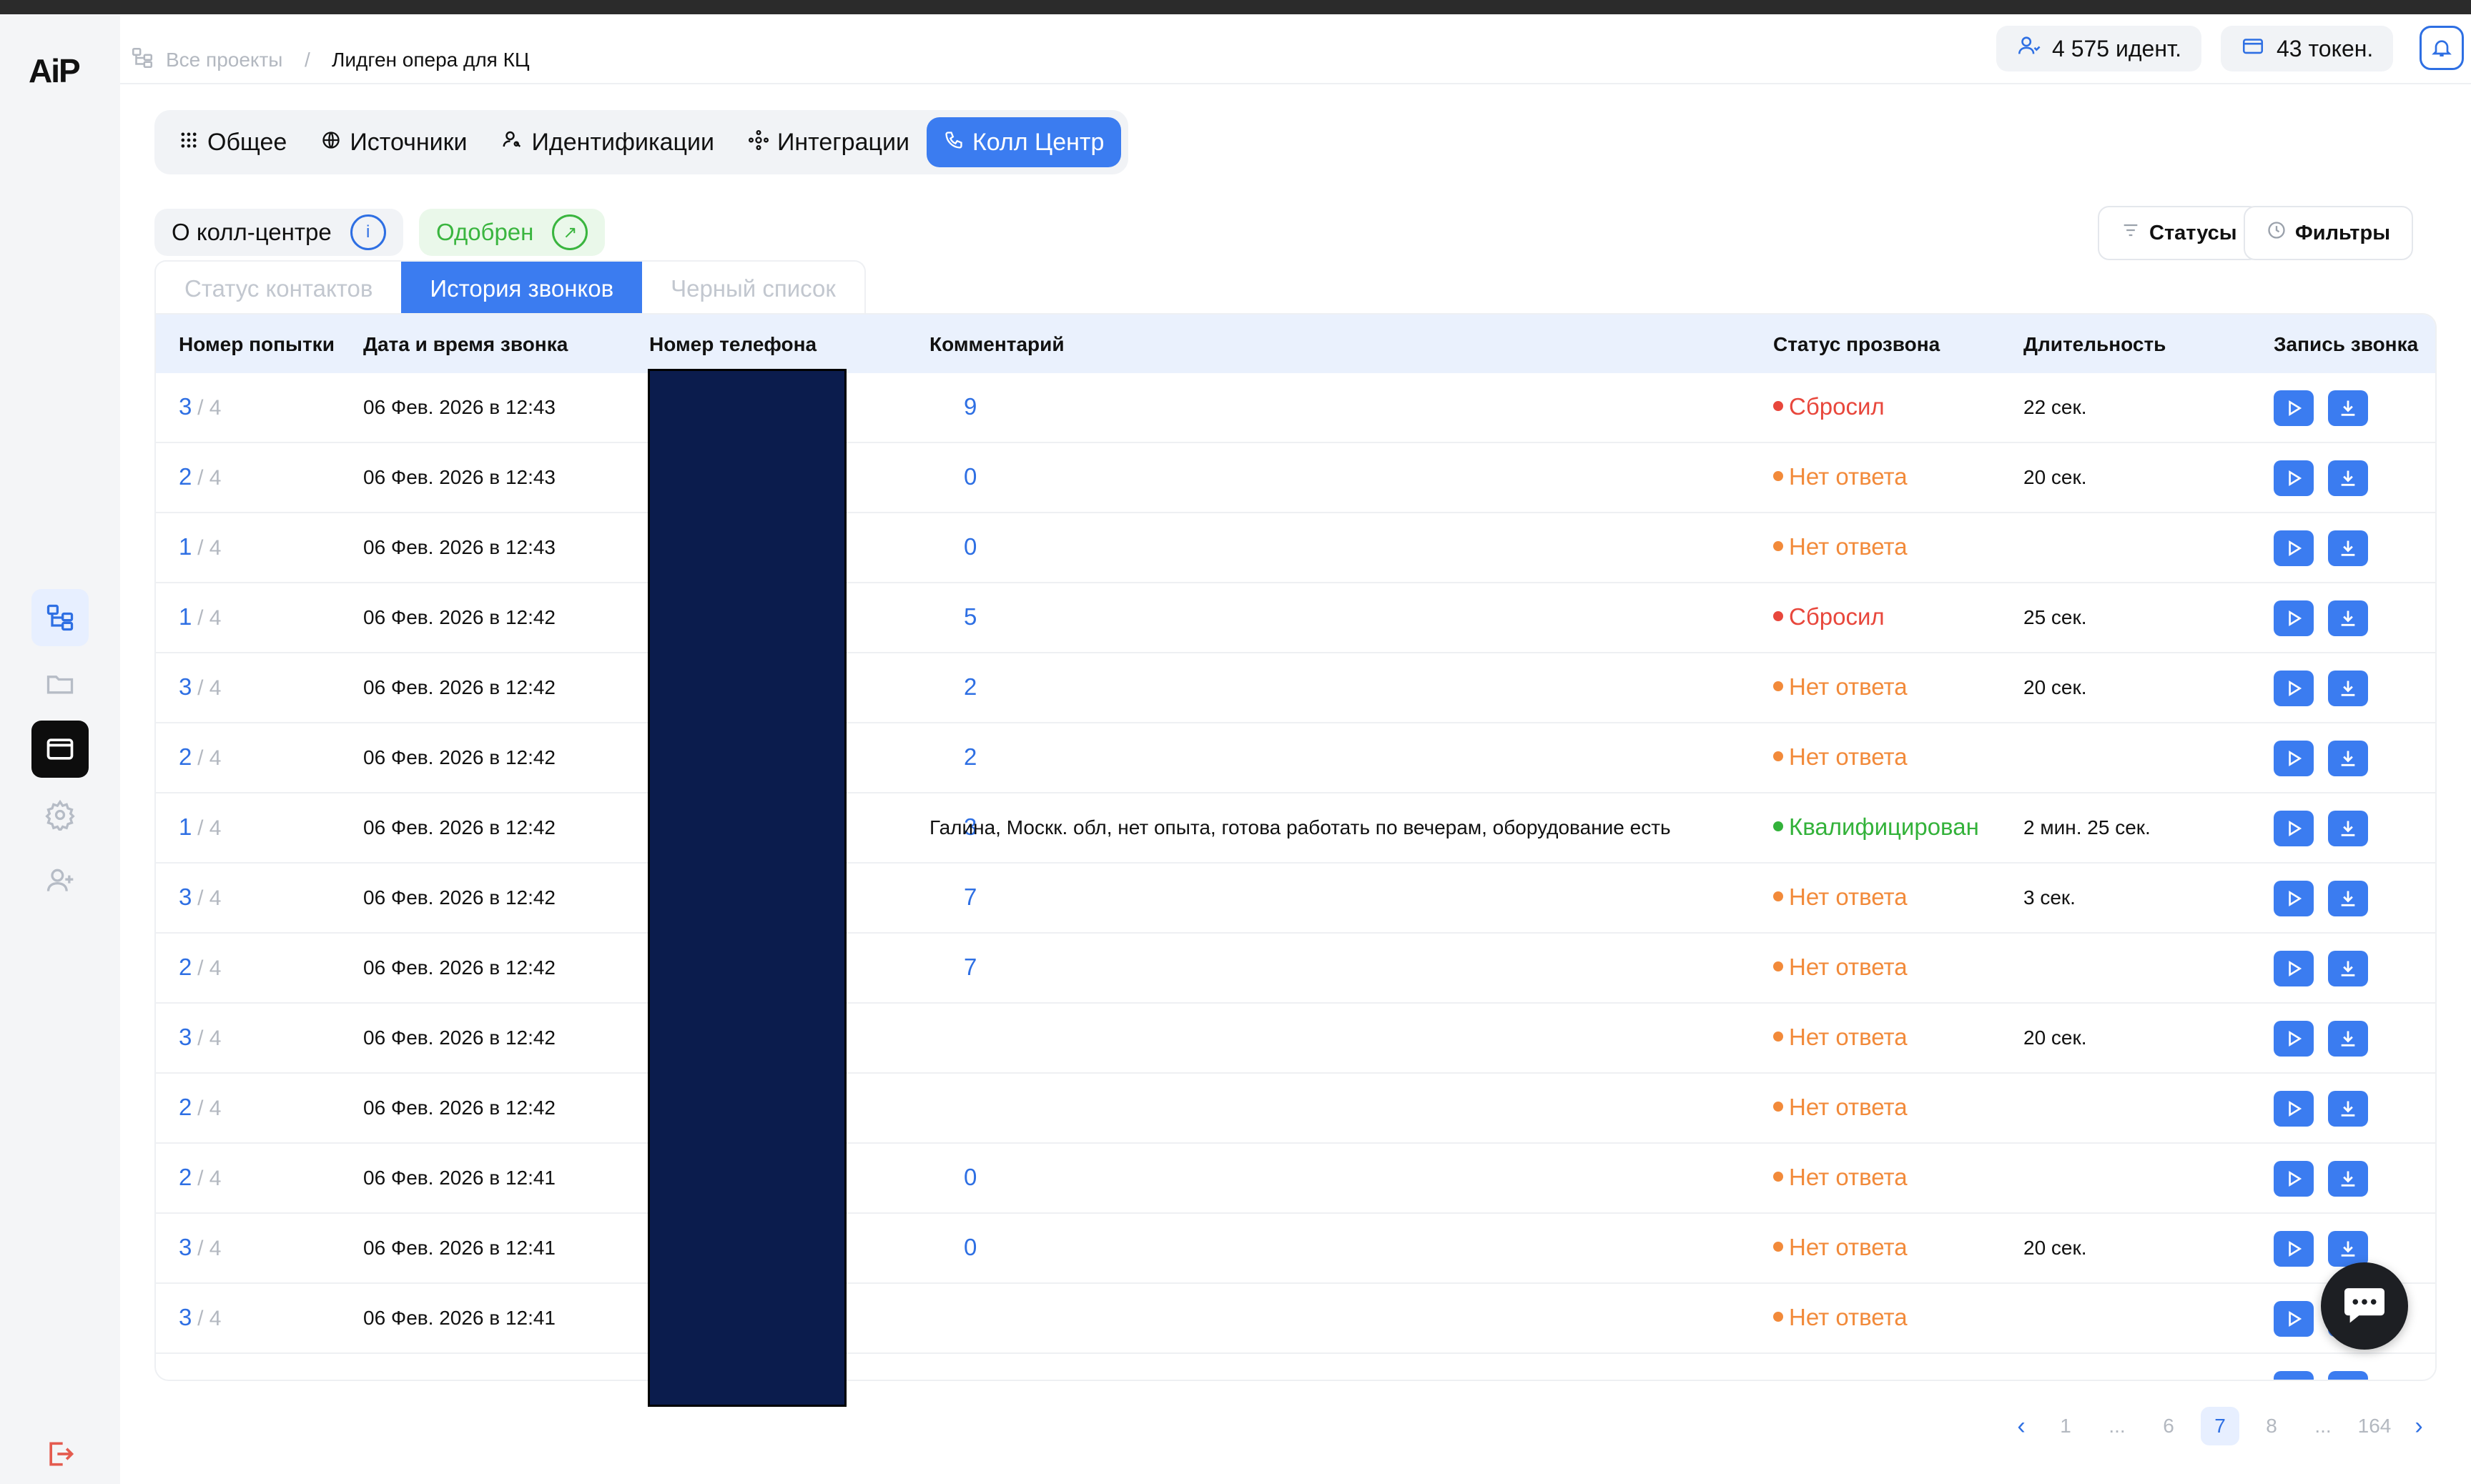 This screenshot has width=2471, height=1484. Describe the element at coordinates (142, 61) in the screenshot. I see `breadcrumb-projects-icon` at that location.